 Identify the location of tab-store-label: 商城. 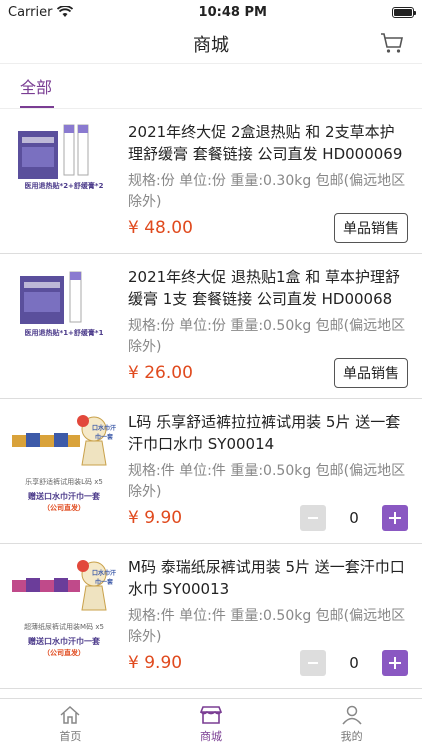
(211, 736).